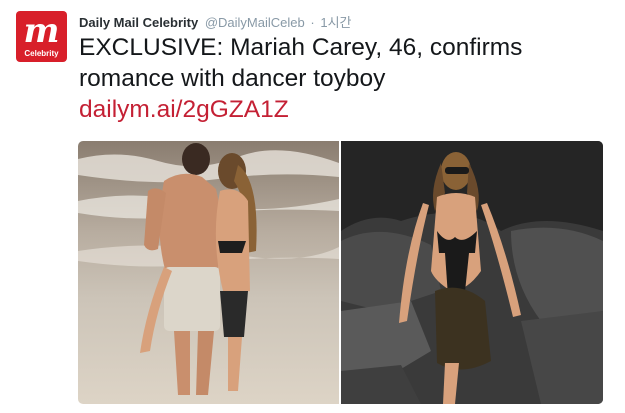 The height and width of the screenshot is (413, 625). Describe the element at coordinates (344, 109) in the screenshot. I see `tweet-link: dailym.ai/2gGZA1Z` at that location.